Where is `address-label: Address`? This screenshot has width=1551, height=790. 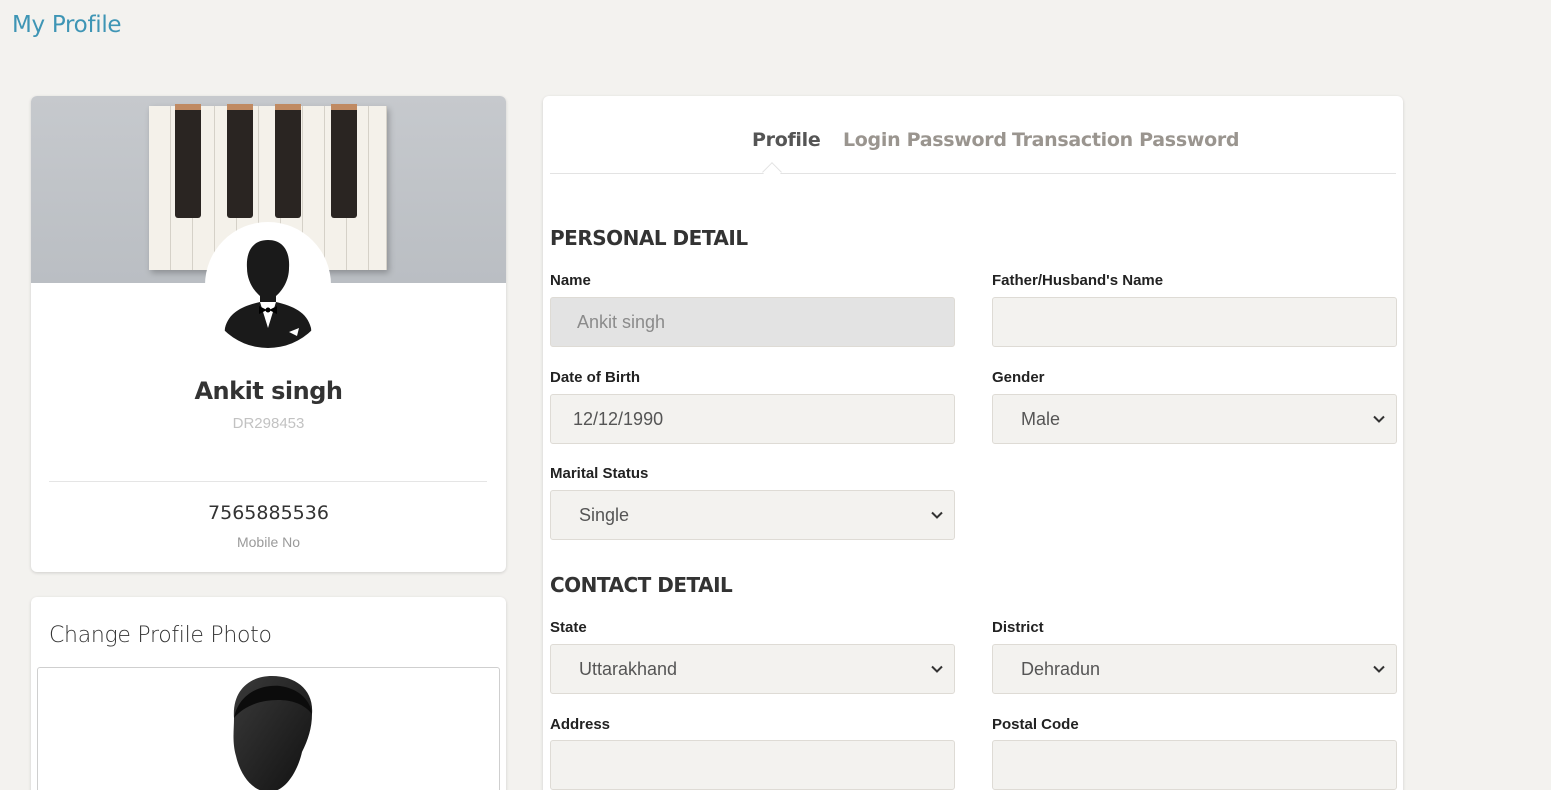
address-label: Address is located at coordinates (580, 724).